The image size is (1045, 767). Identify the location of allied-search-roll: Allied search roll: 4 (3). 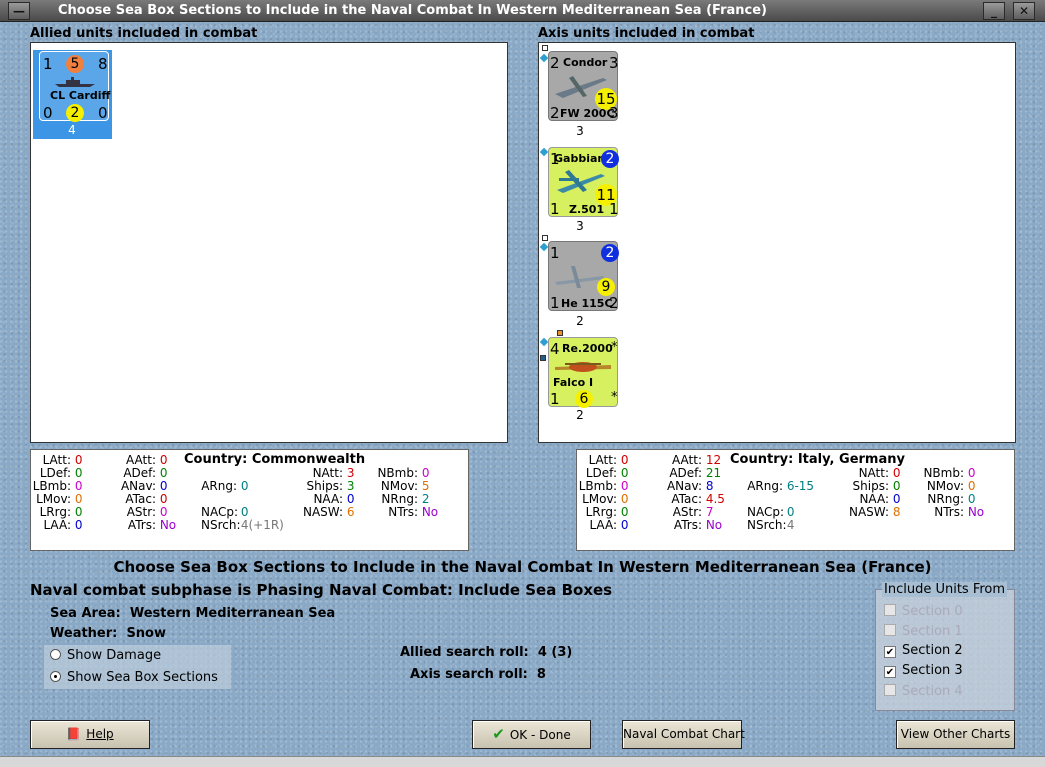
(486, 652).